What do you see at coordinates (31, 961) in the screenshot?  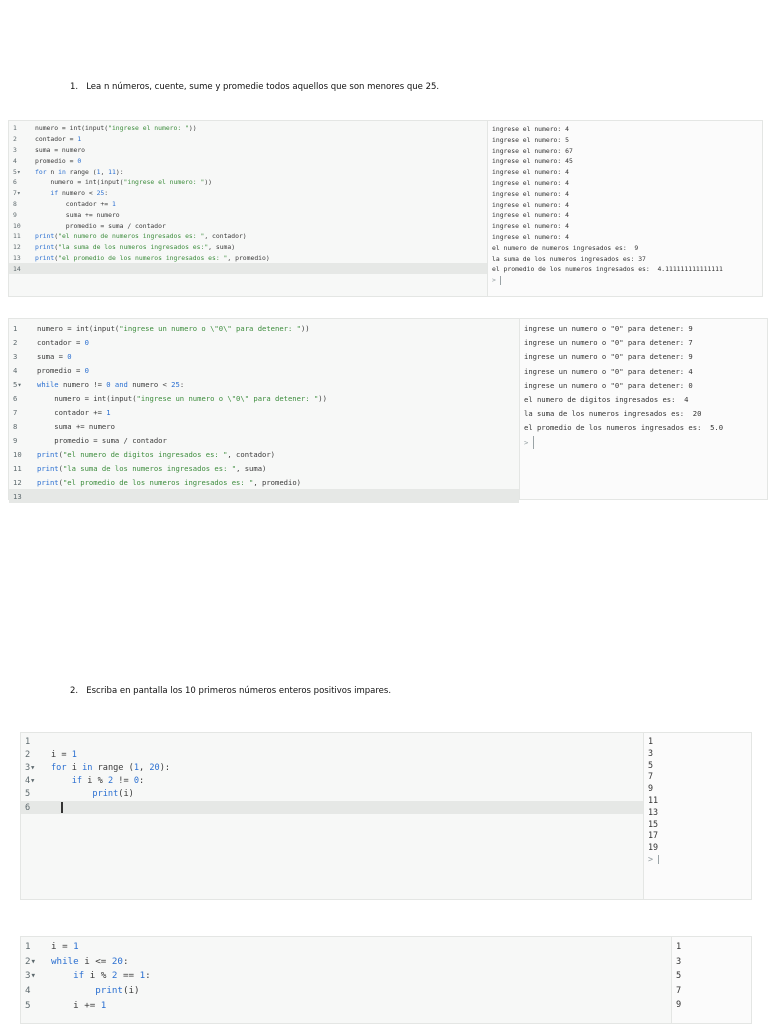 I see `line-number: 2▾` at bounding box center [31, 961].